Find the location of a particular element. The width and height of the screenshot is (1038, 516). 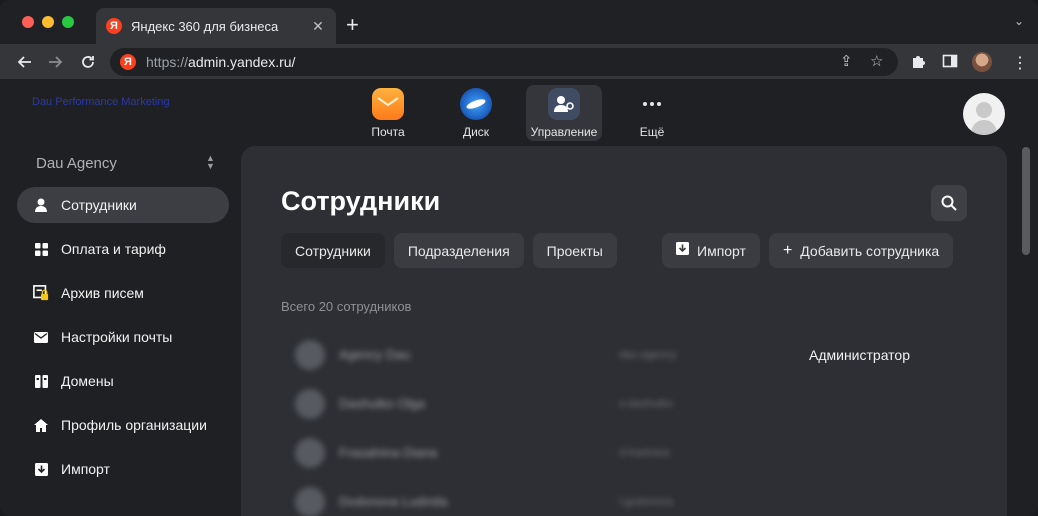

sidebar-item-org-profile: Профиль организации is located at coordinates (123, 425).